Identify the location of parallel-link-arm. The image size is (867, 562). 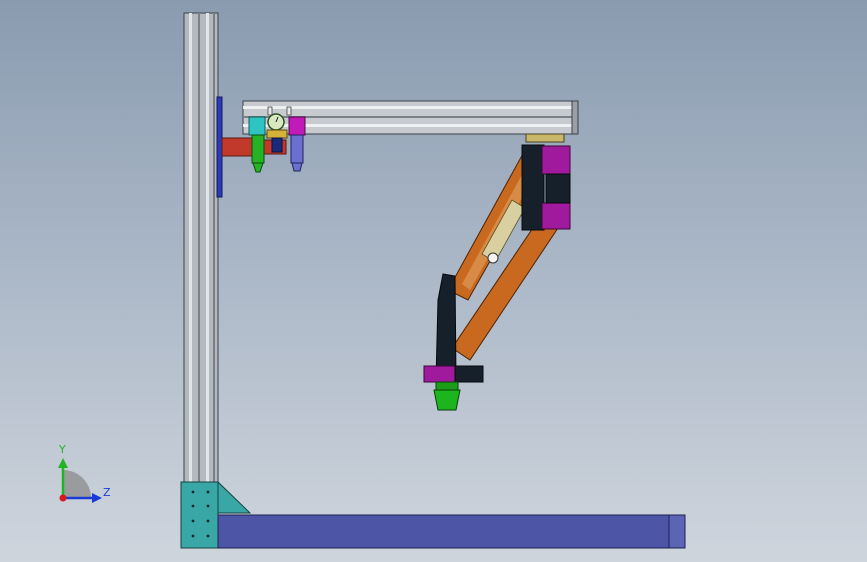
(505, 255).